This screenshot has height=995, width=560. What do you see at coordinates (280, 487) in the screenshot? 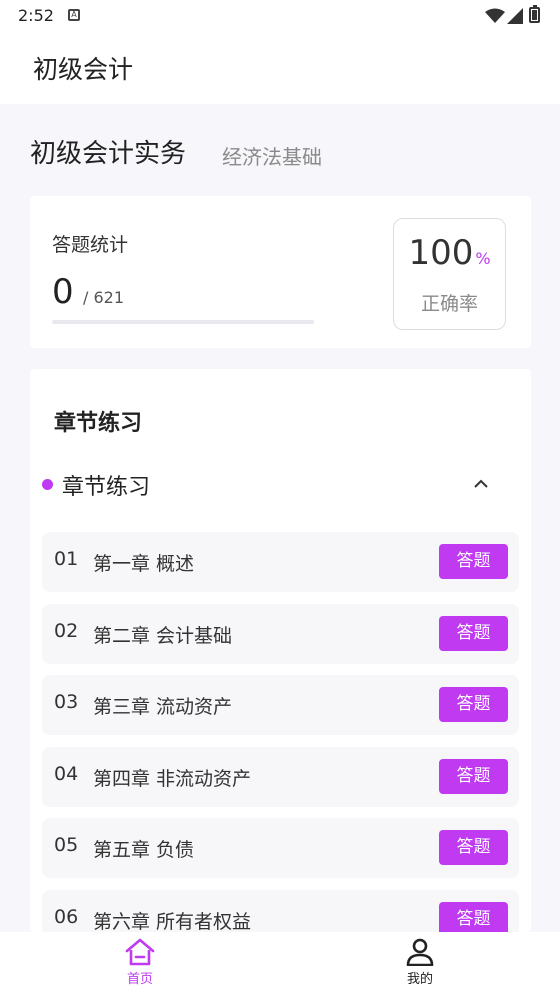
I see `chapter-group-header: 章节练习` at bounding box center [280, 487].